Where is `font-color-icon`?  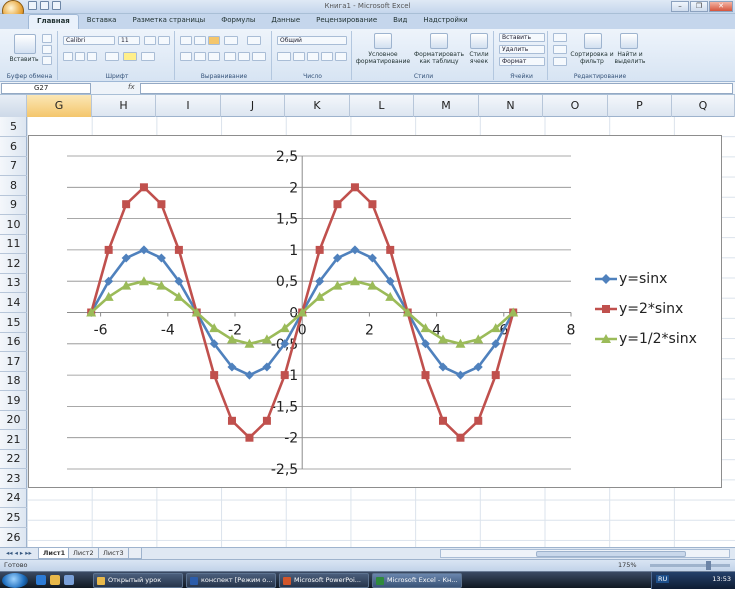 font-color-icon is located at coordinates (148, 56).